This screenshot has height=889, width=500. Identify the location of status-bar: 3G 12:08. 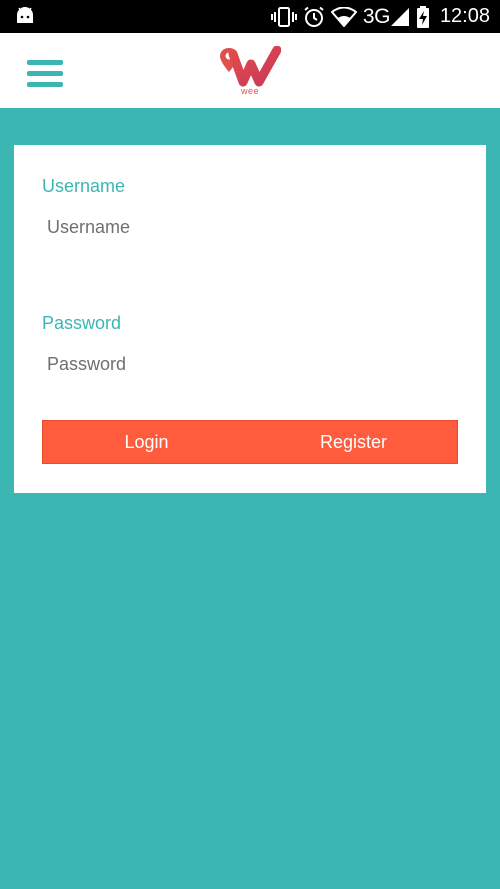
(250, 16).